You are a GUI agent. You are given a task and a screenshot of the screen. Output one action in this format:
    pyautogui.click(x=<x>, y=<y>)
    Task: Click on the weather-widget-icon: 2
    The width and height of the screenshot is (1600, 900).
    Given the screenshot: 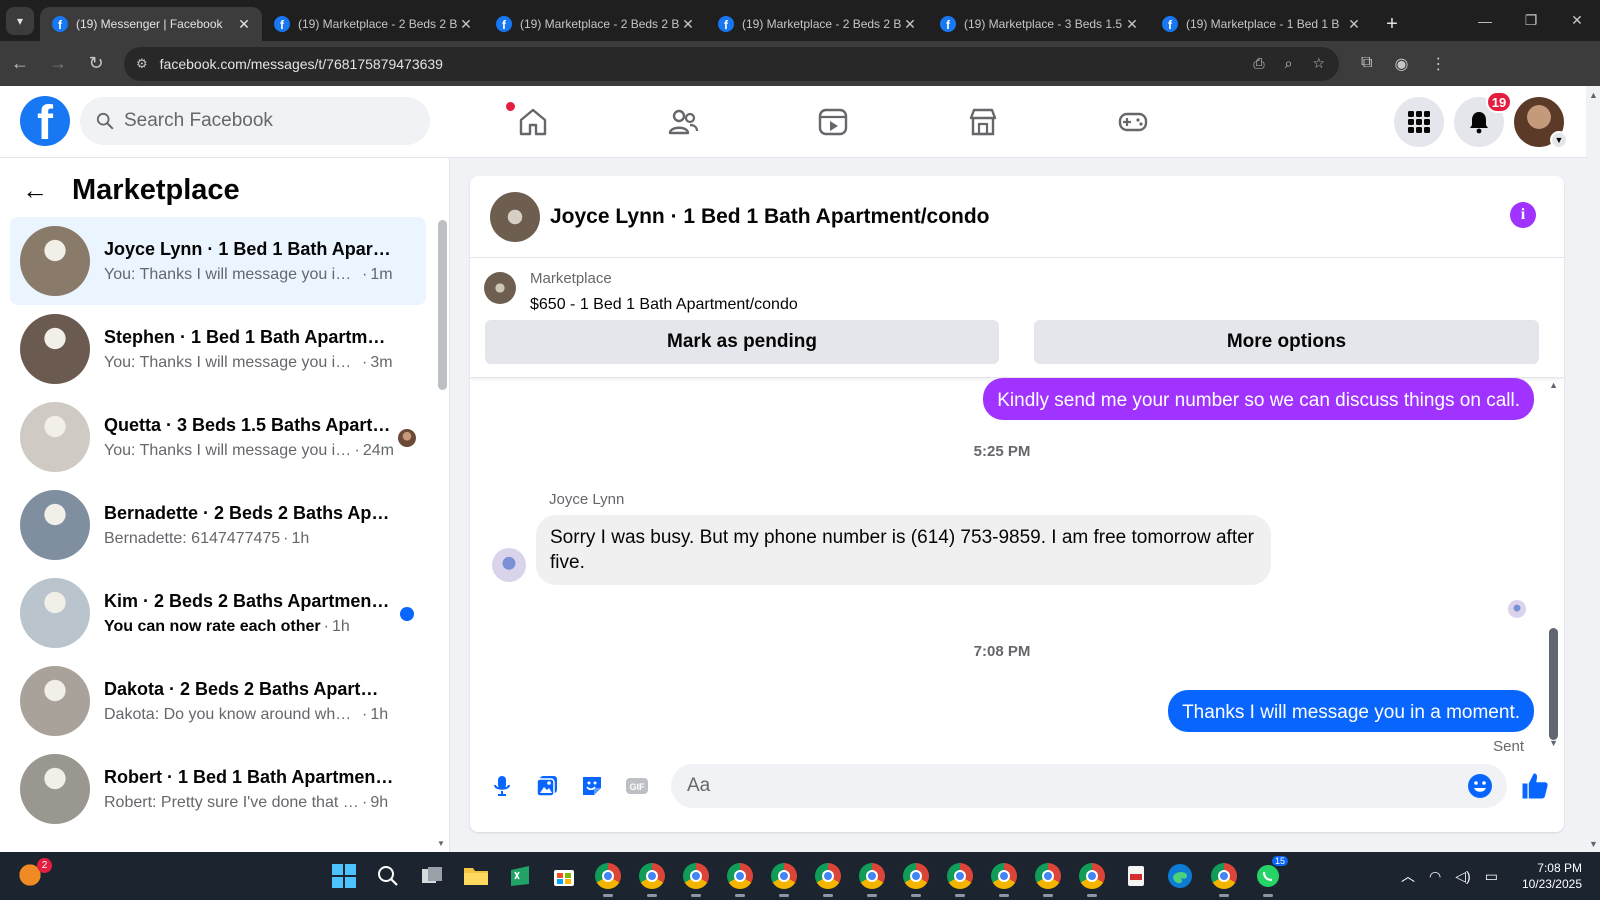 What is the action you would take?
    pyautogui.click(x=35, y=874)
    